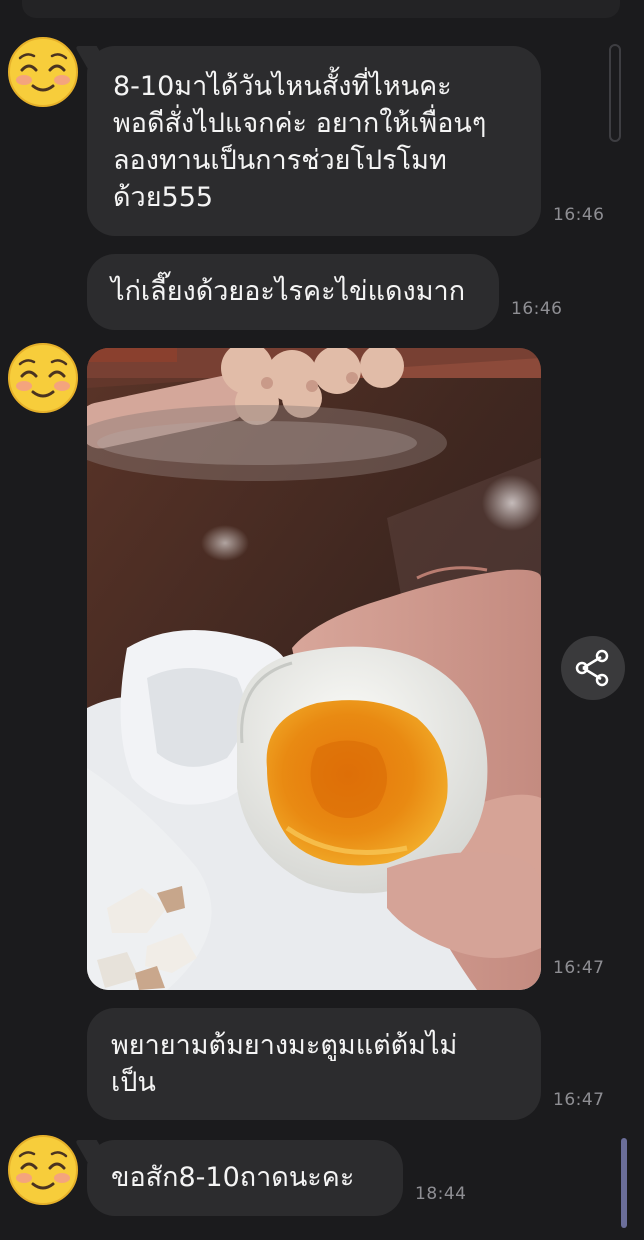 The image size is (644, 1240). Describe the element at coordinates (314, 1064) in the screenshot. I see `message-bubble-4: พยายามต้มยางมะตูมแต่ต้มไม่ เป็น` at that location.